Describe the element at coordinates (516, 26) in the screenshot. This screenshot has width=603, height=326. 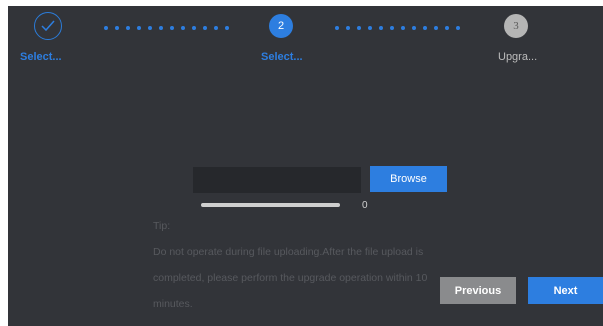
I see `step-3-indicator: 3` at that location.